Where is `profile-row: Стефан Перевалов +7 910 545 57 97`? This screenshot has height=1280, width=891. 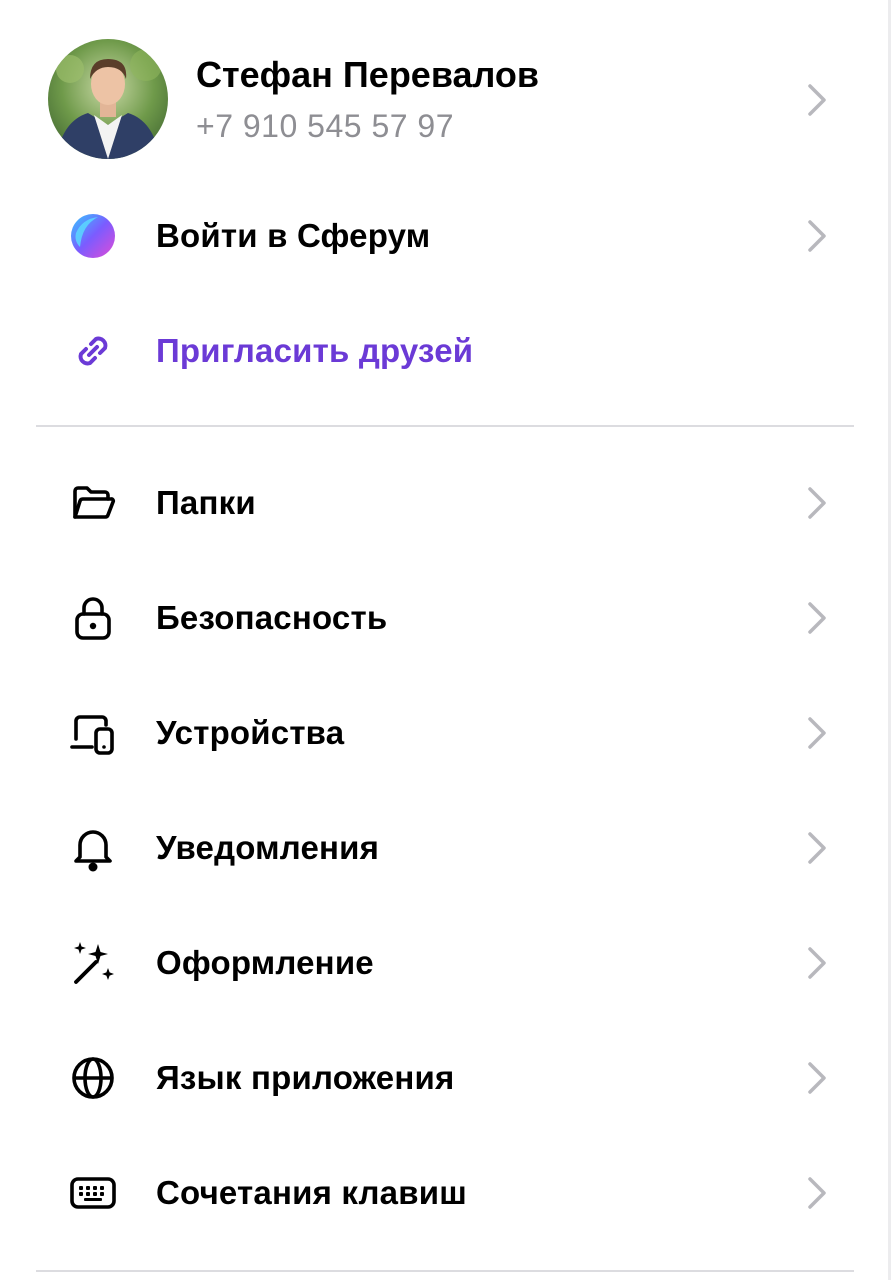
profile-row: Стефан Перевалов +7 910 545 57 97 is located at coordinates (445, 101).